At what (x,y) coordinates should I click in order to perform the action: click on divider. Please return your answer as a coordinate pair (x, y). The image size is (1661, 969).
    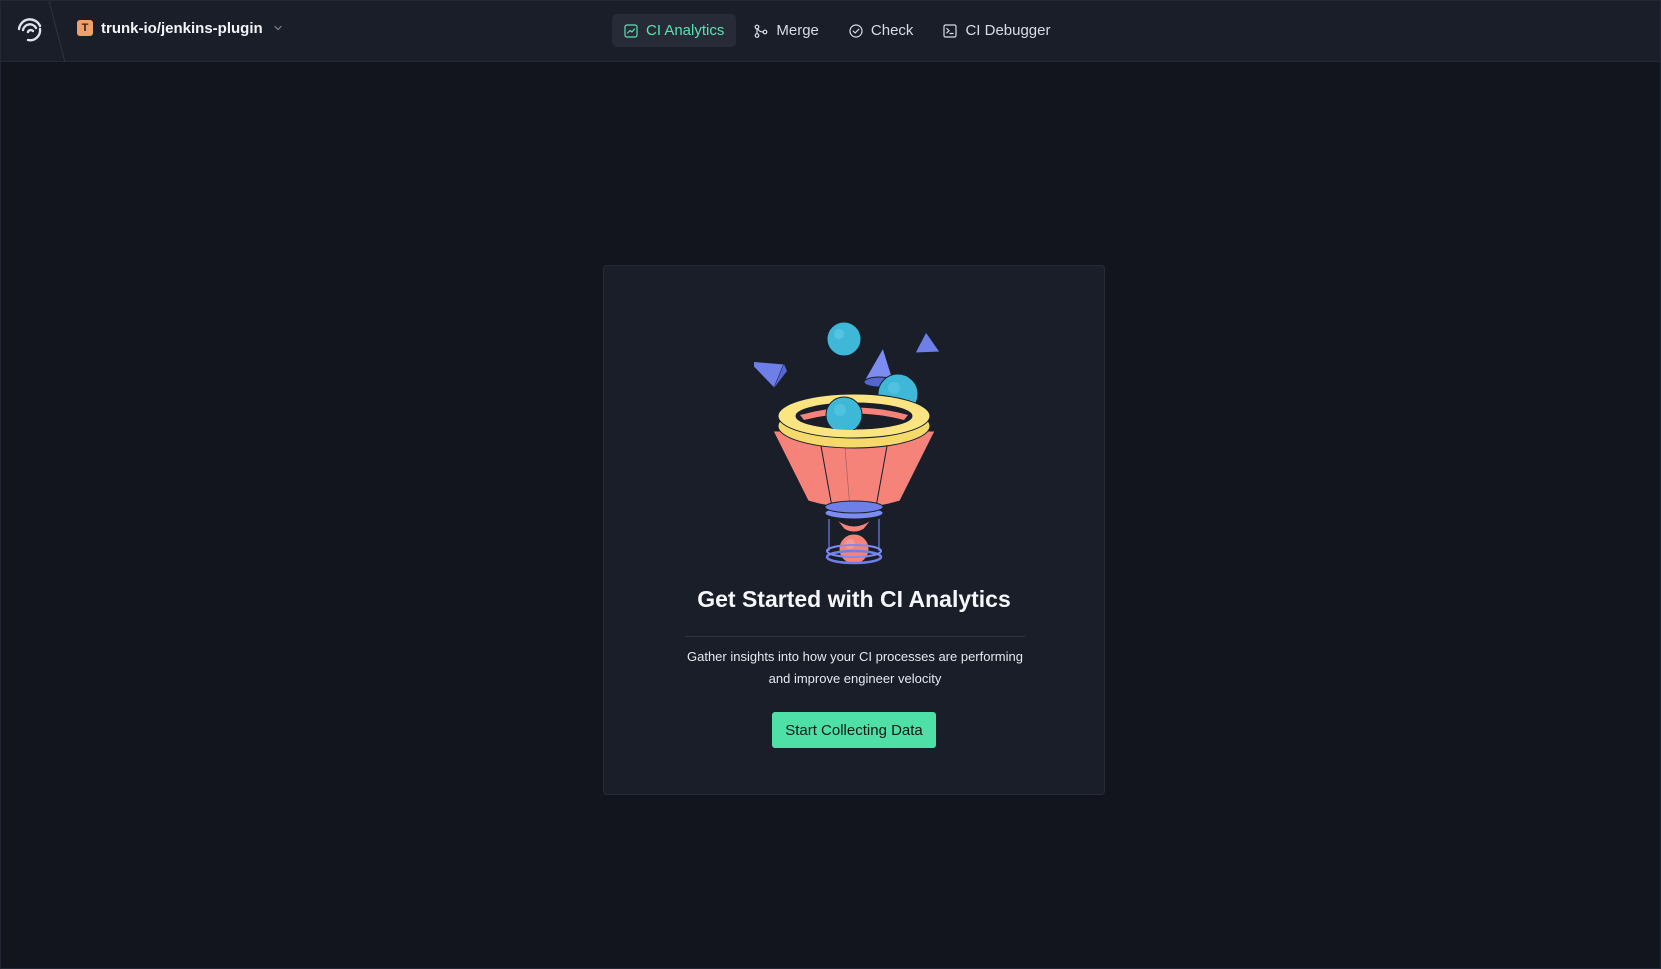
    Looking at the image, I should click on (855, 636).